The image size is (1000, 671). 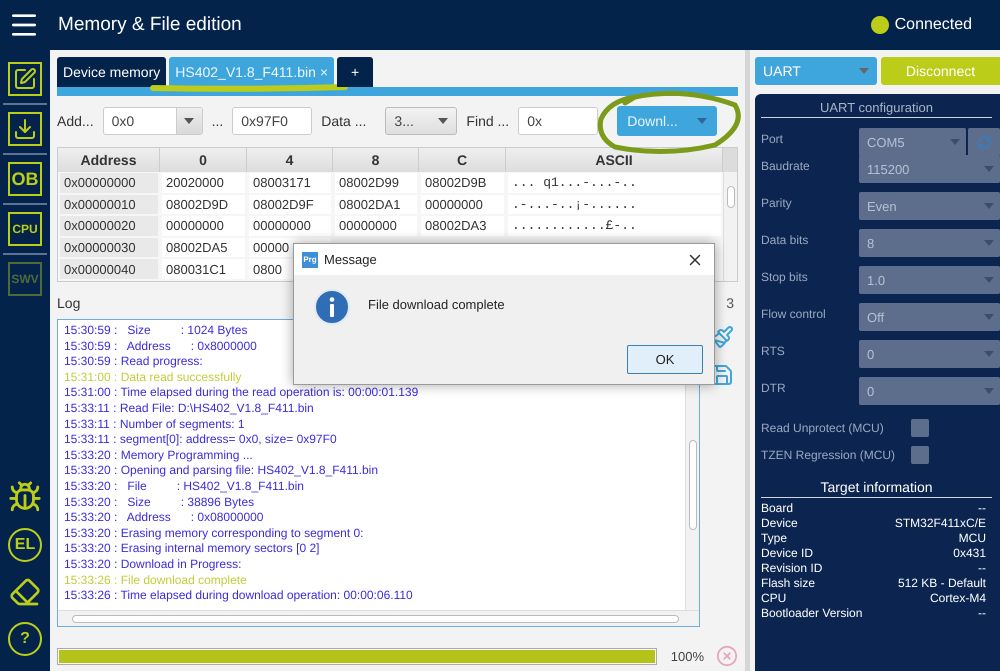 What do you see at coordinates (940, 71) in the screenshot?
I see `disconnect-button: Disconnect` at bounding box center [940, 71].